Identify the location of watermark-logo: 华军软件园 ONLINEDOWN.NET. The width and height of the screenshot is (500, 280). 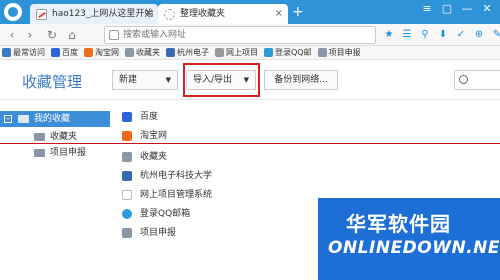
(409, 239).